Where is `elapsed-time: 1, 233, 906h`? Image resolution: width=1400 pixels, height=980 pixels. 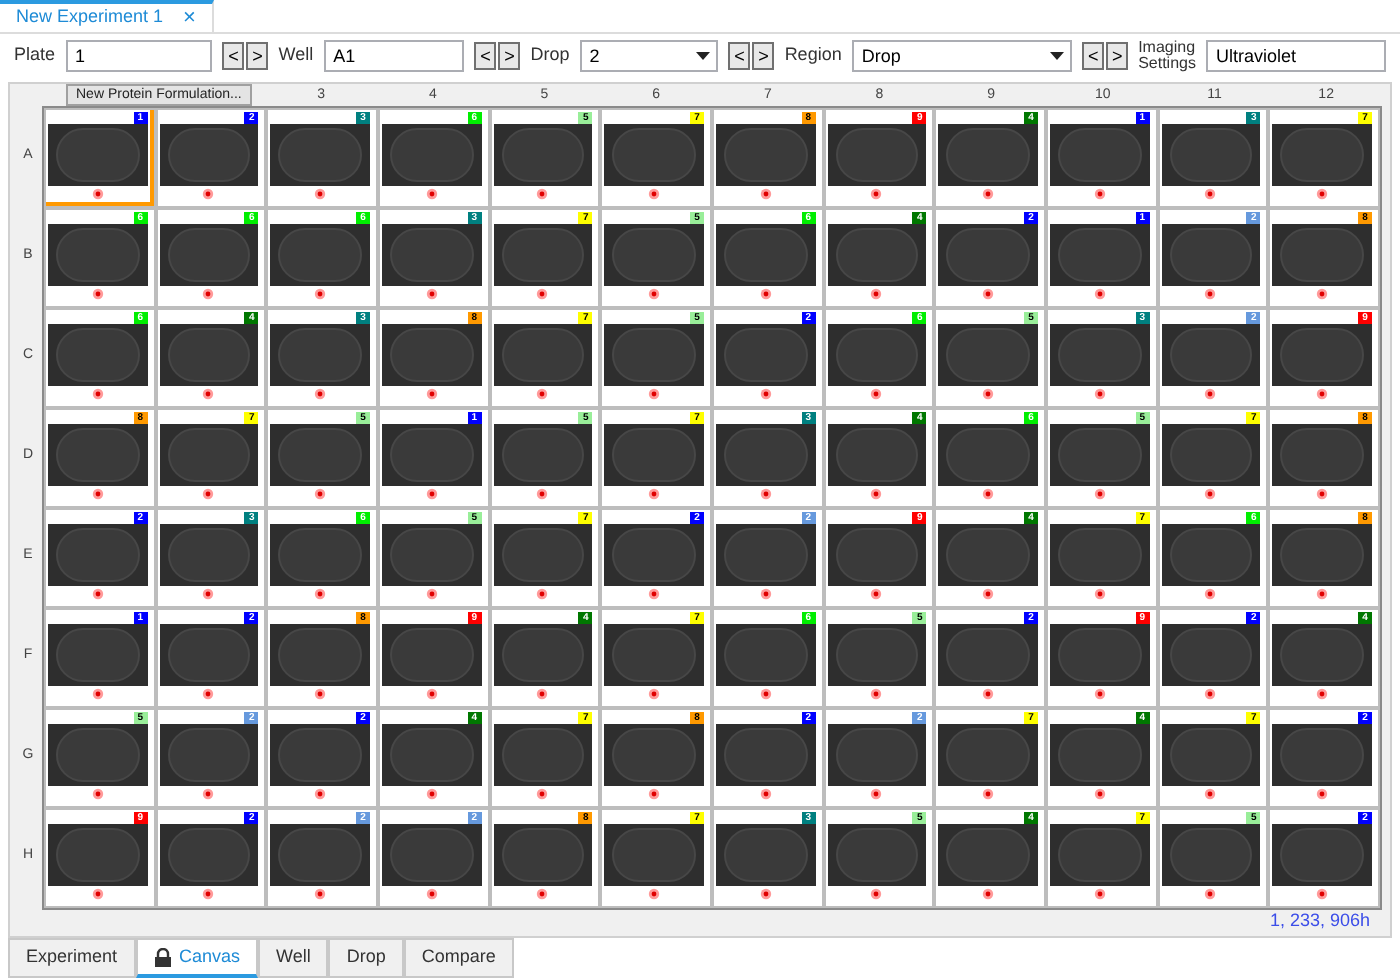
elapsed-time: 1, 233, 906h is located at coordinates (1319, 920).